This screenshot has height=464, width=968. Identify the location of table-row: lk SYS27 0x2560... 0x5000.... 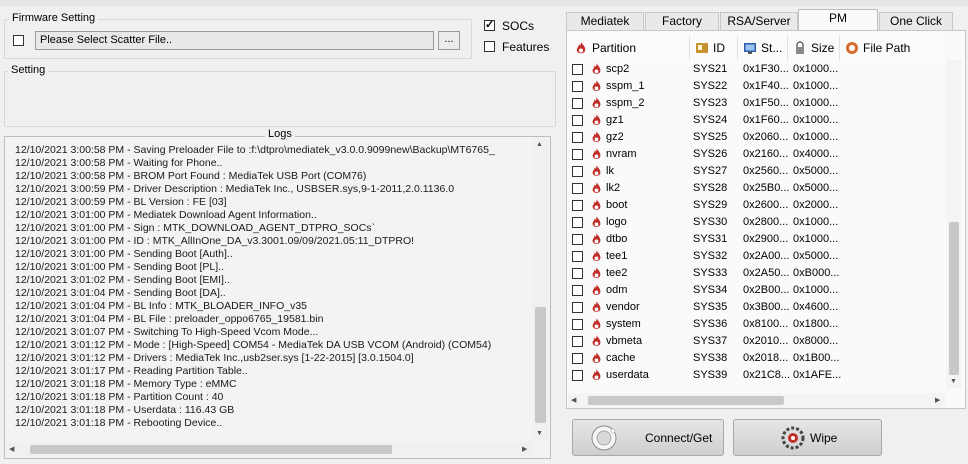
(755, 171).